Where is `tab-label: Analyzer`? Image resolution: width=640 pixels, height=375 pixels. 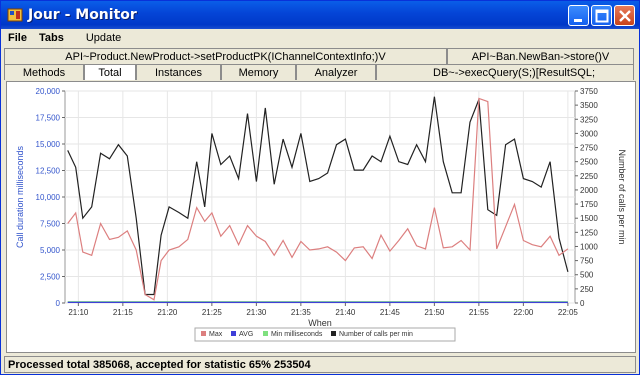 tab-label: Analyzer is located at coordinates (336, 72).